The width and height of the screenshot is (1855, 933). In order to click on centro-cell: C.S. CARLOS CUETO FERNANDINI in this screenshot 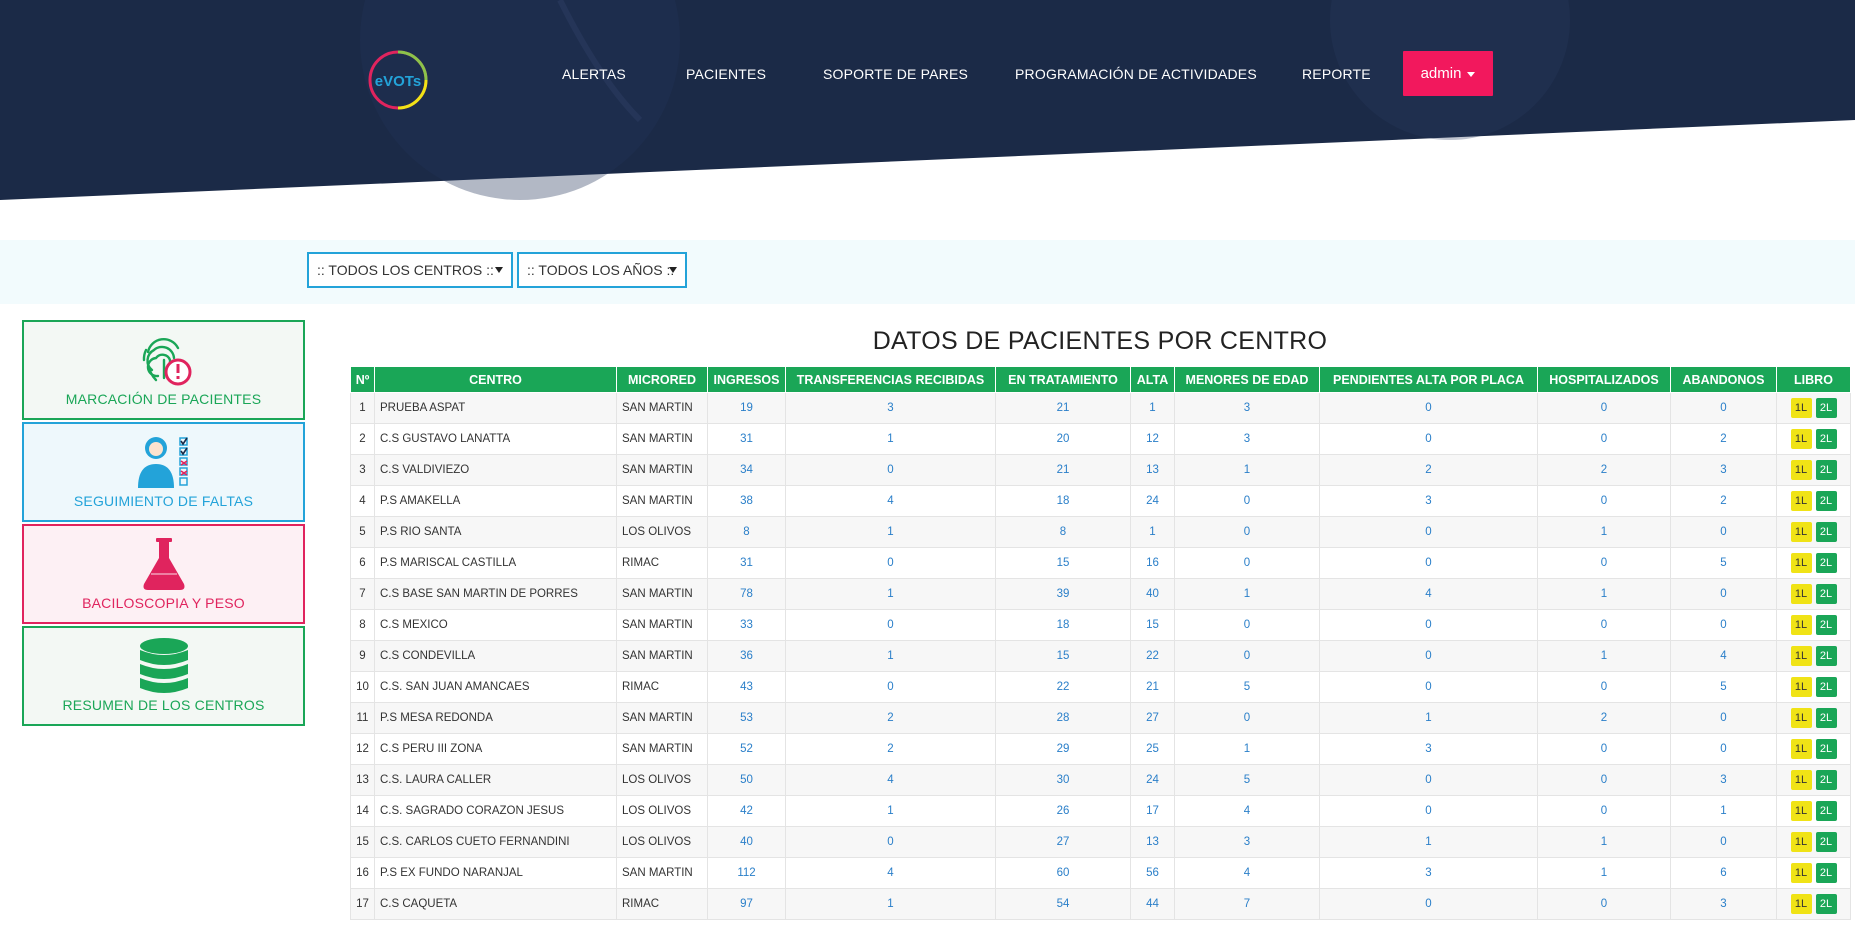, I will do `click(495, 842)`.